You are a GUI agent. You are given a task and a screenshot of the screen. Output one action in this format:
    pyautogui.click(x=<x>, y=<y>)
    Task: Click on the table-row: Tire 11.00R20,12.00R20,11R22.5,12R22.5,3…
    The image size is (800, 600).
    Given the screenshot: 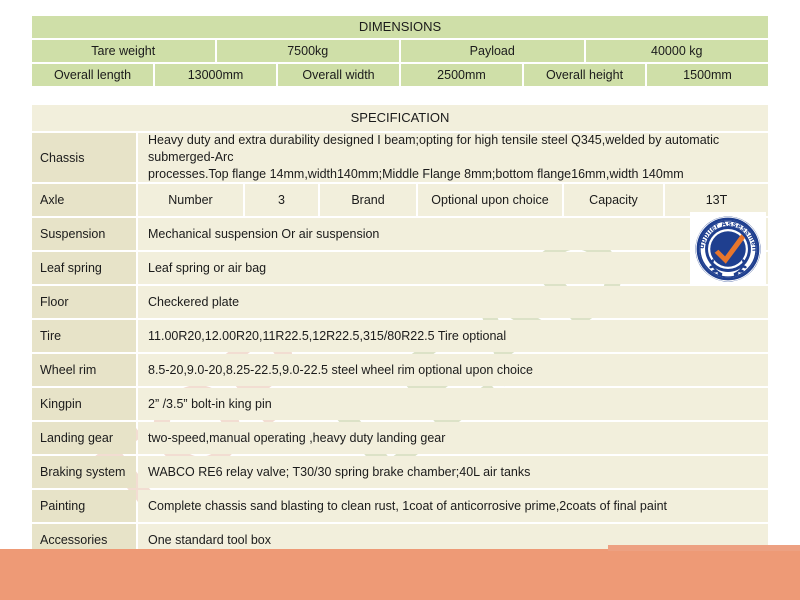 What is the action you would take?
    pyautogui.click(x=400, y=336)
    